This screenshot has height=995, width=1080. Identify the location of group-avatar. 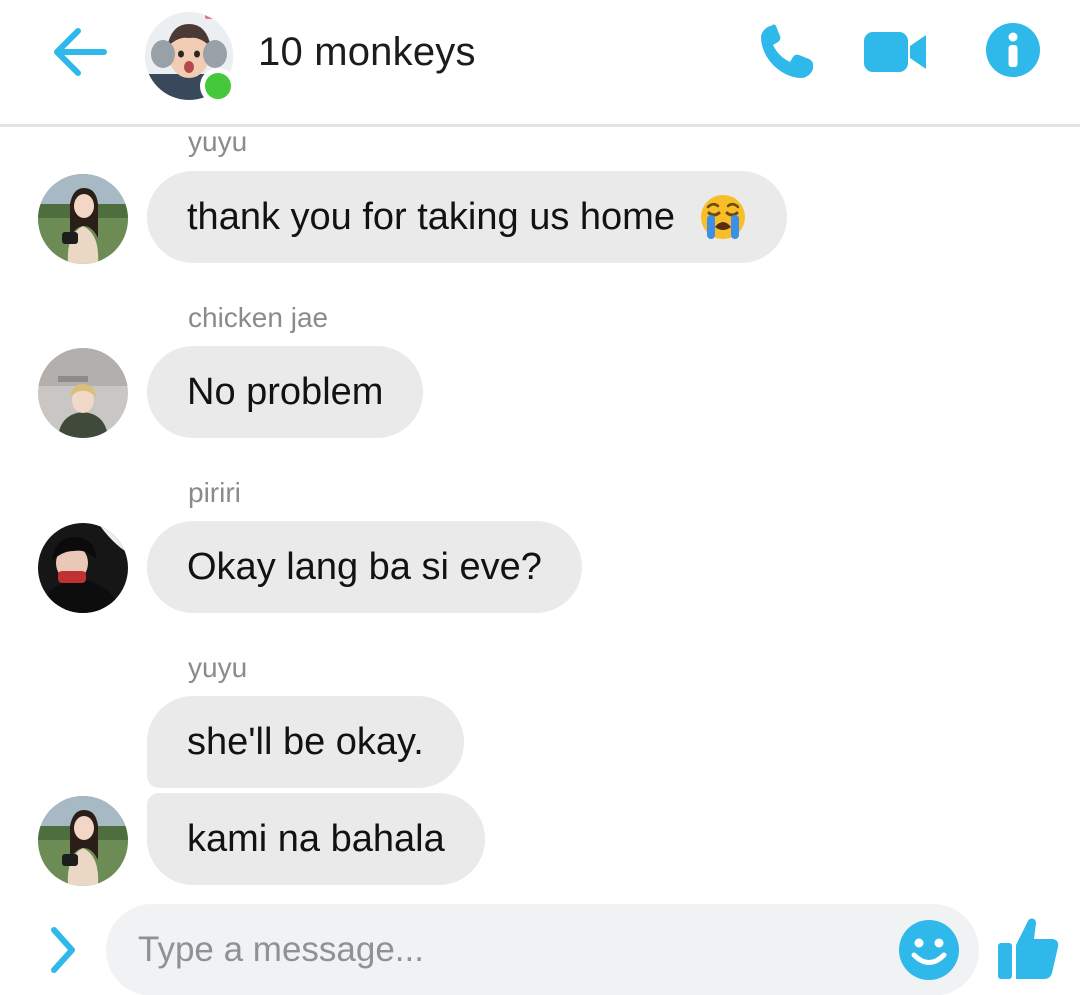
(190, 58).